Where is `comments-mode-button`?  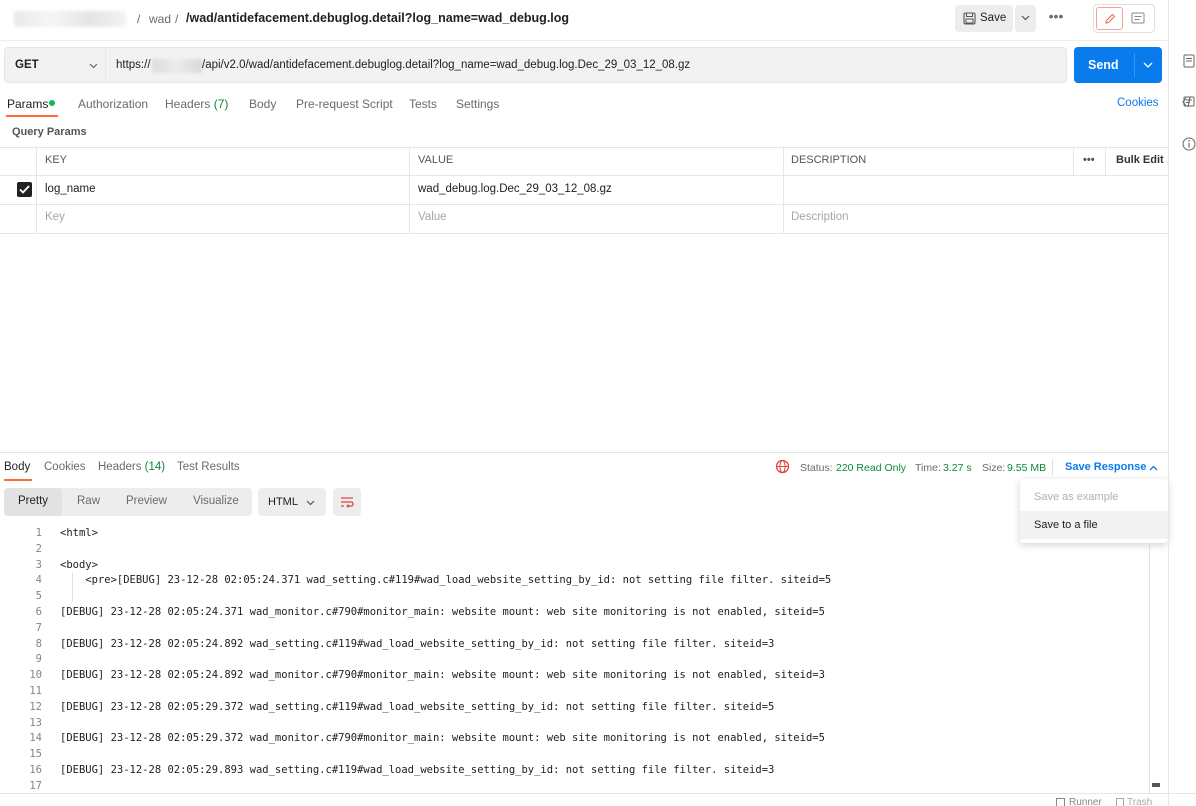
comments-mode-button is located at coordinates (1138, 18).